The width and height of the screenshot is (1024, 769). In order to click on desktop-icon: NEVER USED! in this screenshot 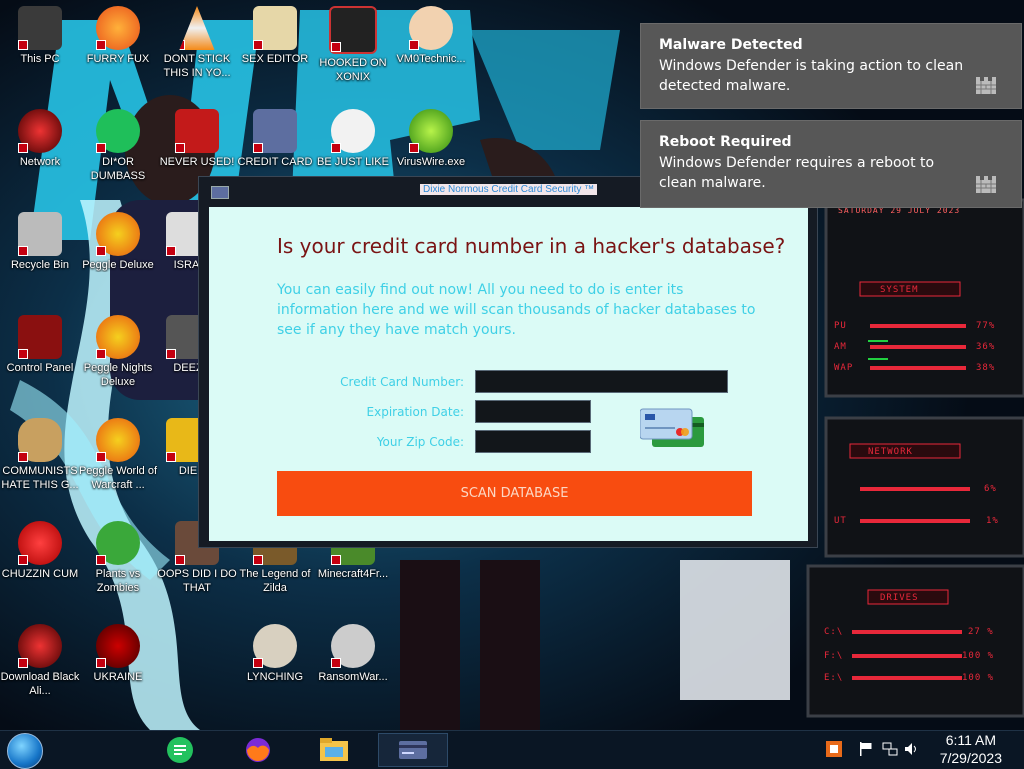, I will do `click(197, 139)`.